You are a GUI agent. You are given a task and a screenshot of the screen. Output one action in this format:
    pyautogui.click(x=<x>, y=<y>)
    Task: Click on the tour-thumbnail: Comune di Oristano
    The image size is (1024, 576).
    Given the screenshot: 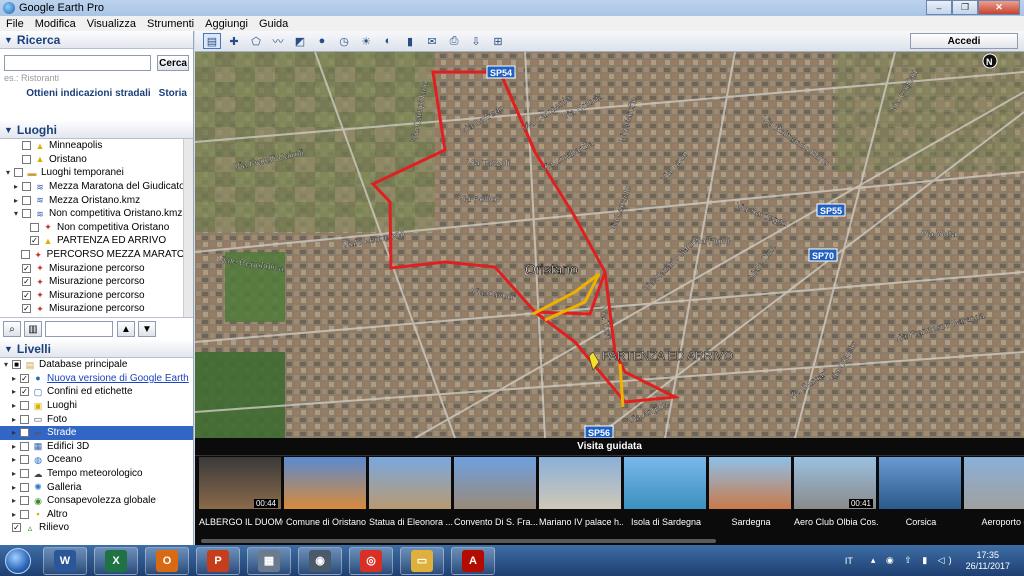 What is the action you would take?
    pyautogui.click(x=326, y=491)
    